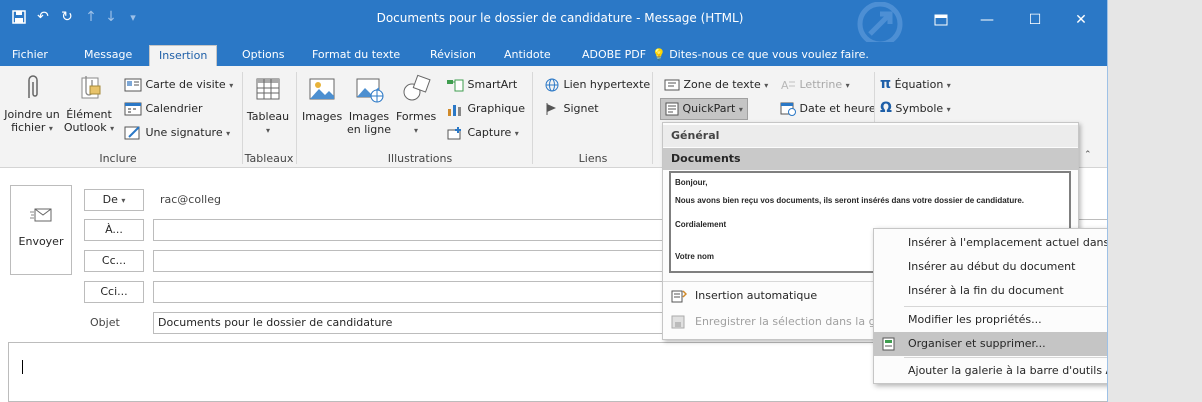 This screenshot has height=402, width=1202. I want to click on maximize-icon: ☐, so click(1035, 20).